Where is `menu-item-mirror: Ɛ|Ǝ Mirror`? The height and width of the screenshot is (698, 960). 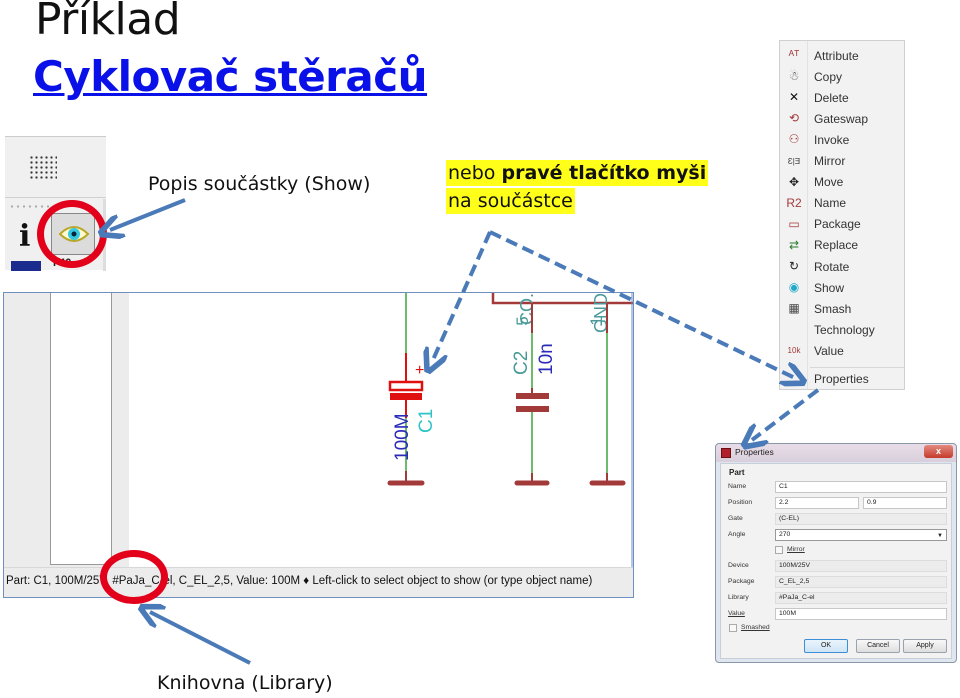 menu-item-mirror: Ɛ|Ǝ Mirror is located at coordinates (842, 161).